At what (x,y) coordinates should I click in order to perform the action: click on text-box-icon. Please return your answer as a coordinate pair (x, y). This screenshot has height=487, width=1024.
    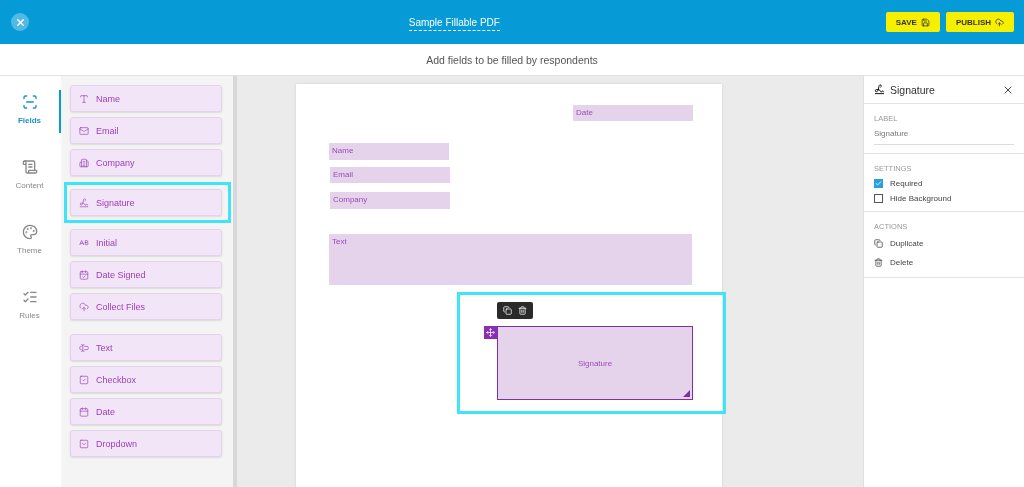
    Looking at the image, I should click on (84, 98).